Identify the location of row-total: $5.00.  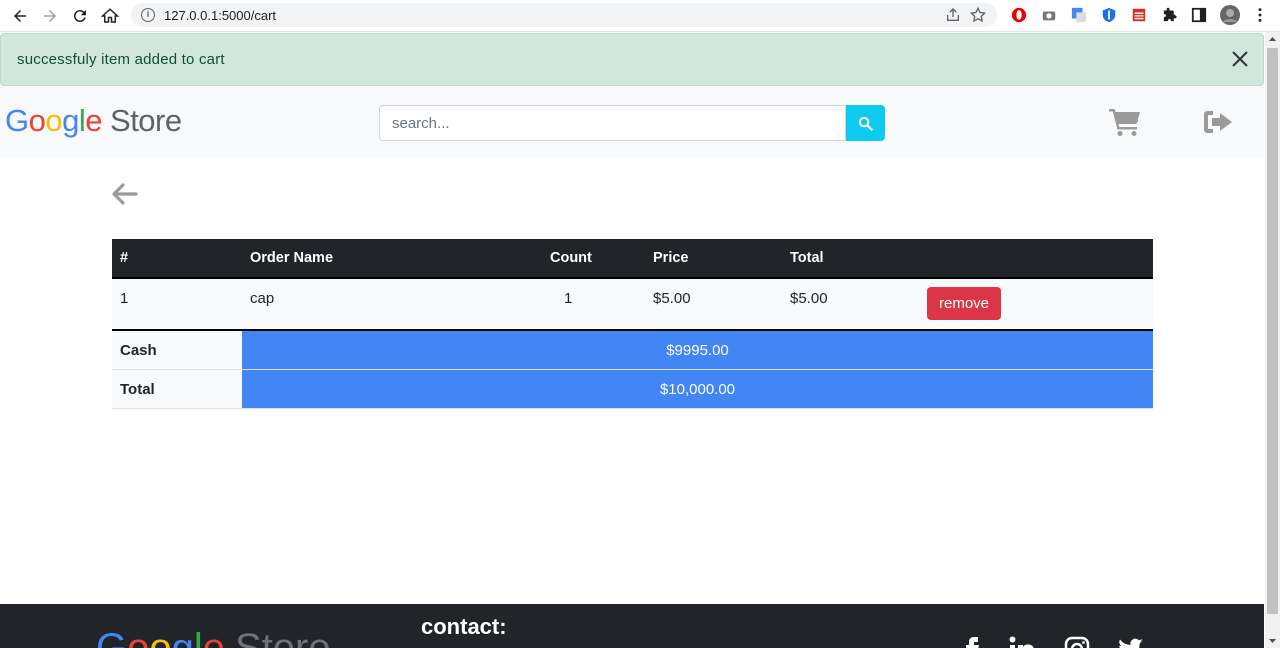
(850, 303).